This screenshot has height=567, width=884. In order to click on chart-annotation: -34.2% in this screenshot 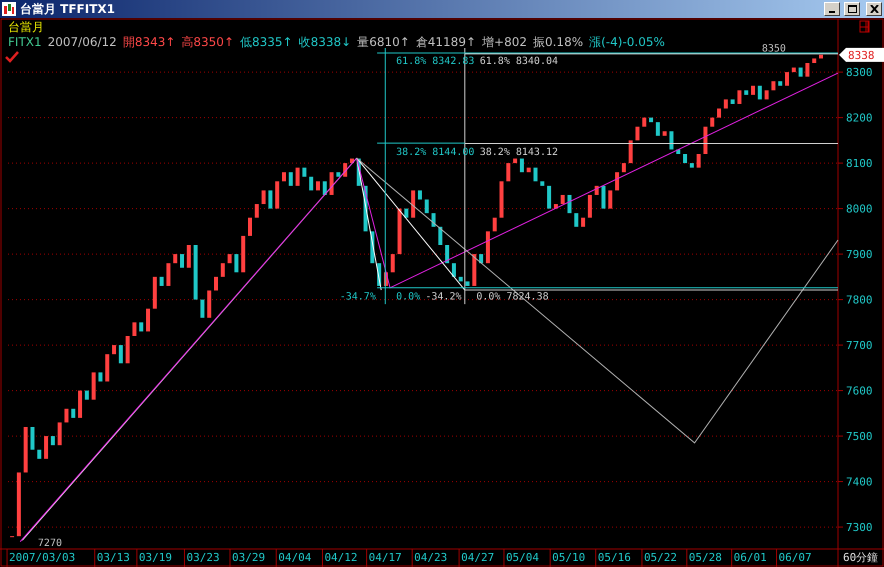, I will do `click(443, 297)`.